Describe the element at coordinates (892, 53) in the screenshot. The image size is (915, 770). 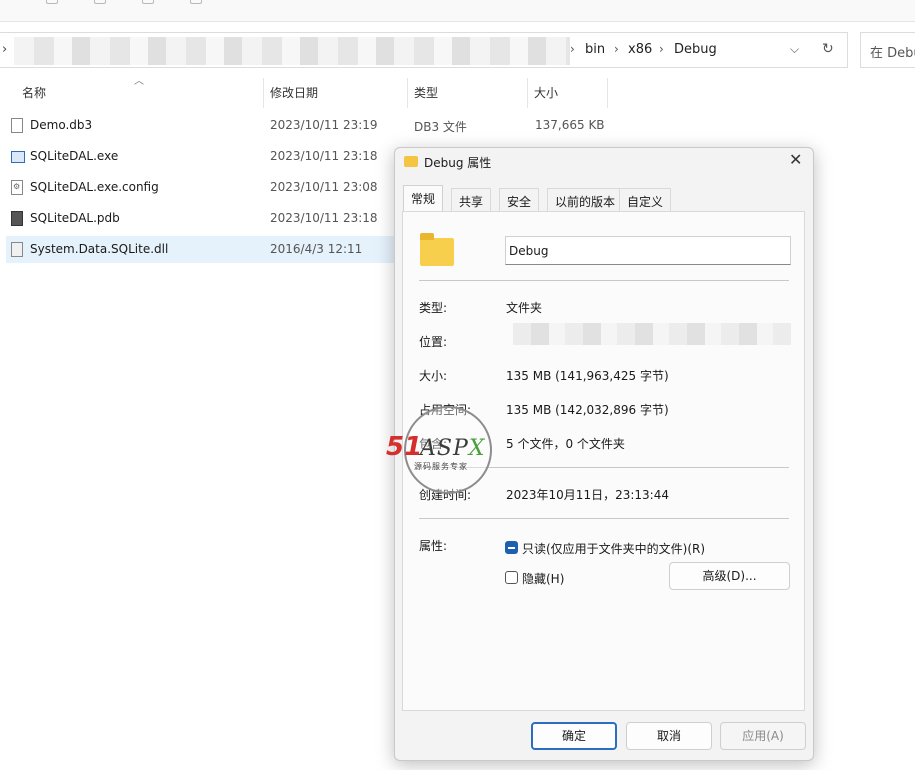
I see `search-placeholder: 在 Debug` at that location.